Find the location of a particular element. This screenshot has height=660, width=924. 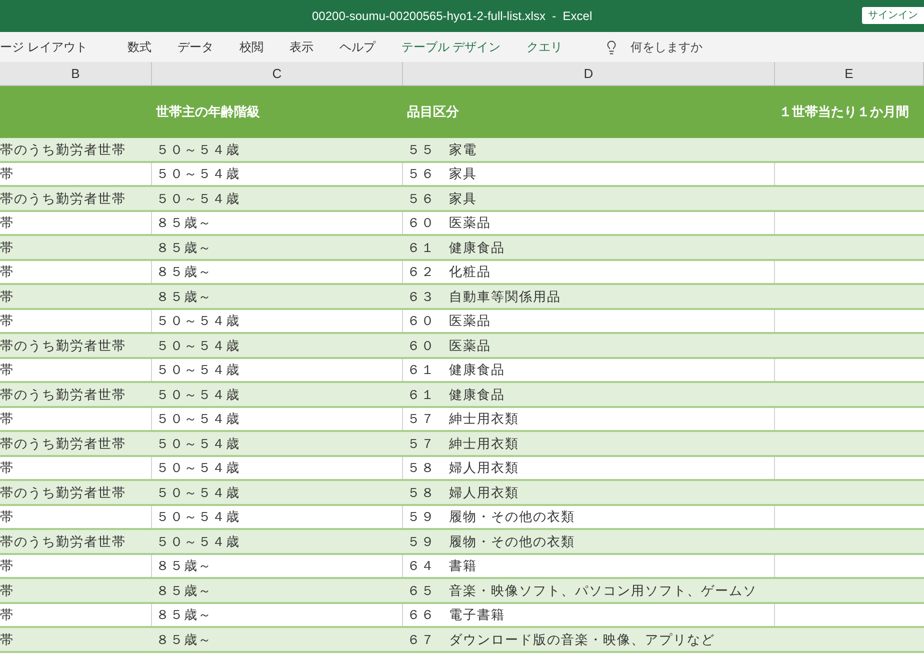

table-header-cell-text: １世帯当たり１か月間 is located at coordinates (844, 112).